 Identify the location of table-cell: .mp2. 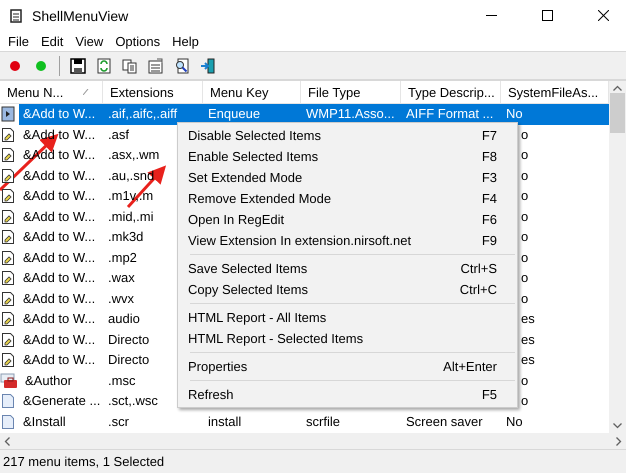
(122, 257).